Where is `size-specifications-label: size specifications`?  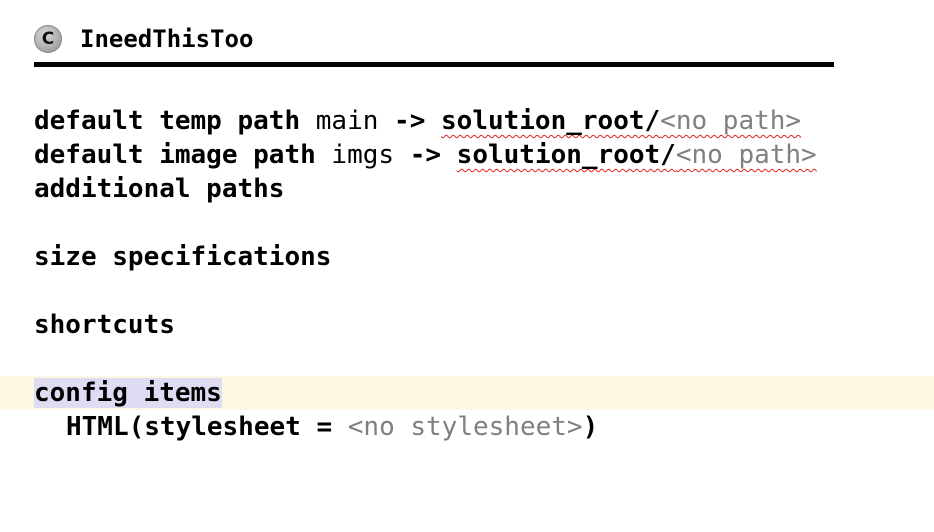 size-specifications-label: size specifications is located at coordinates (183, 257).